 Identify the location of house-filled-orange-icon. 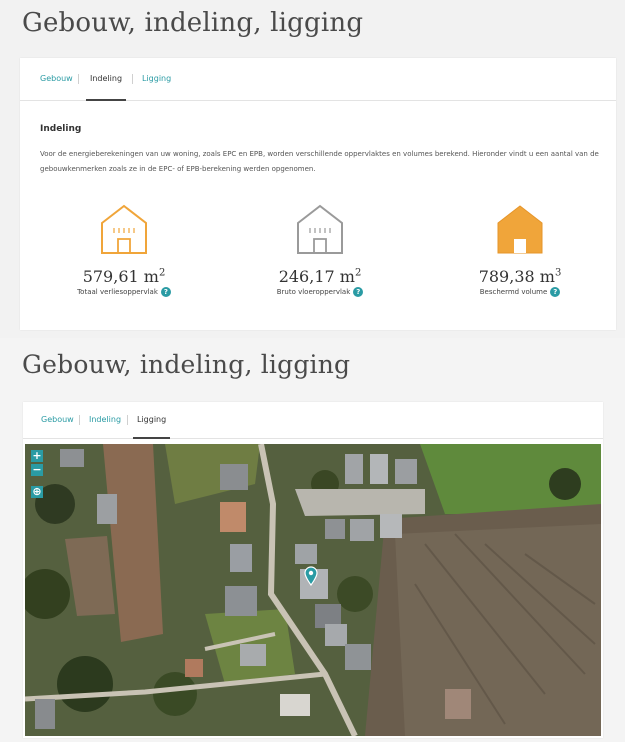
(520, 229).